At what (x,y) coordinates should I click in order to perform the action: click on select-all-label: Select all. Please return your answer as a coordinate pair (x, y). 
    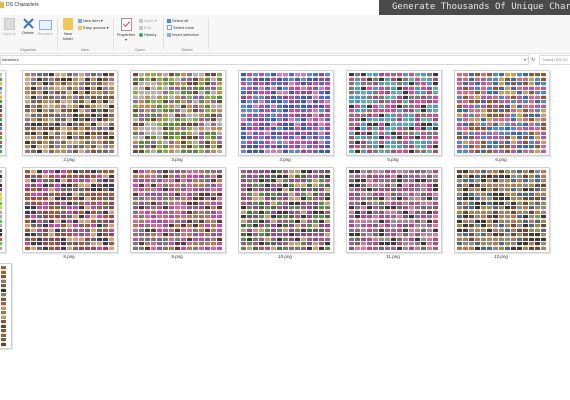
    Looking at the image, I should click on (180, 20).